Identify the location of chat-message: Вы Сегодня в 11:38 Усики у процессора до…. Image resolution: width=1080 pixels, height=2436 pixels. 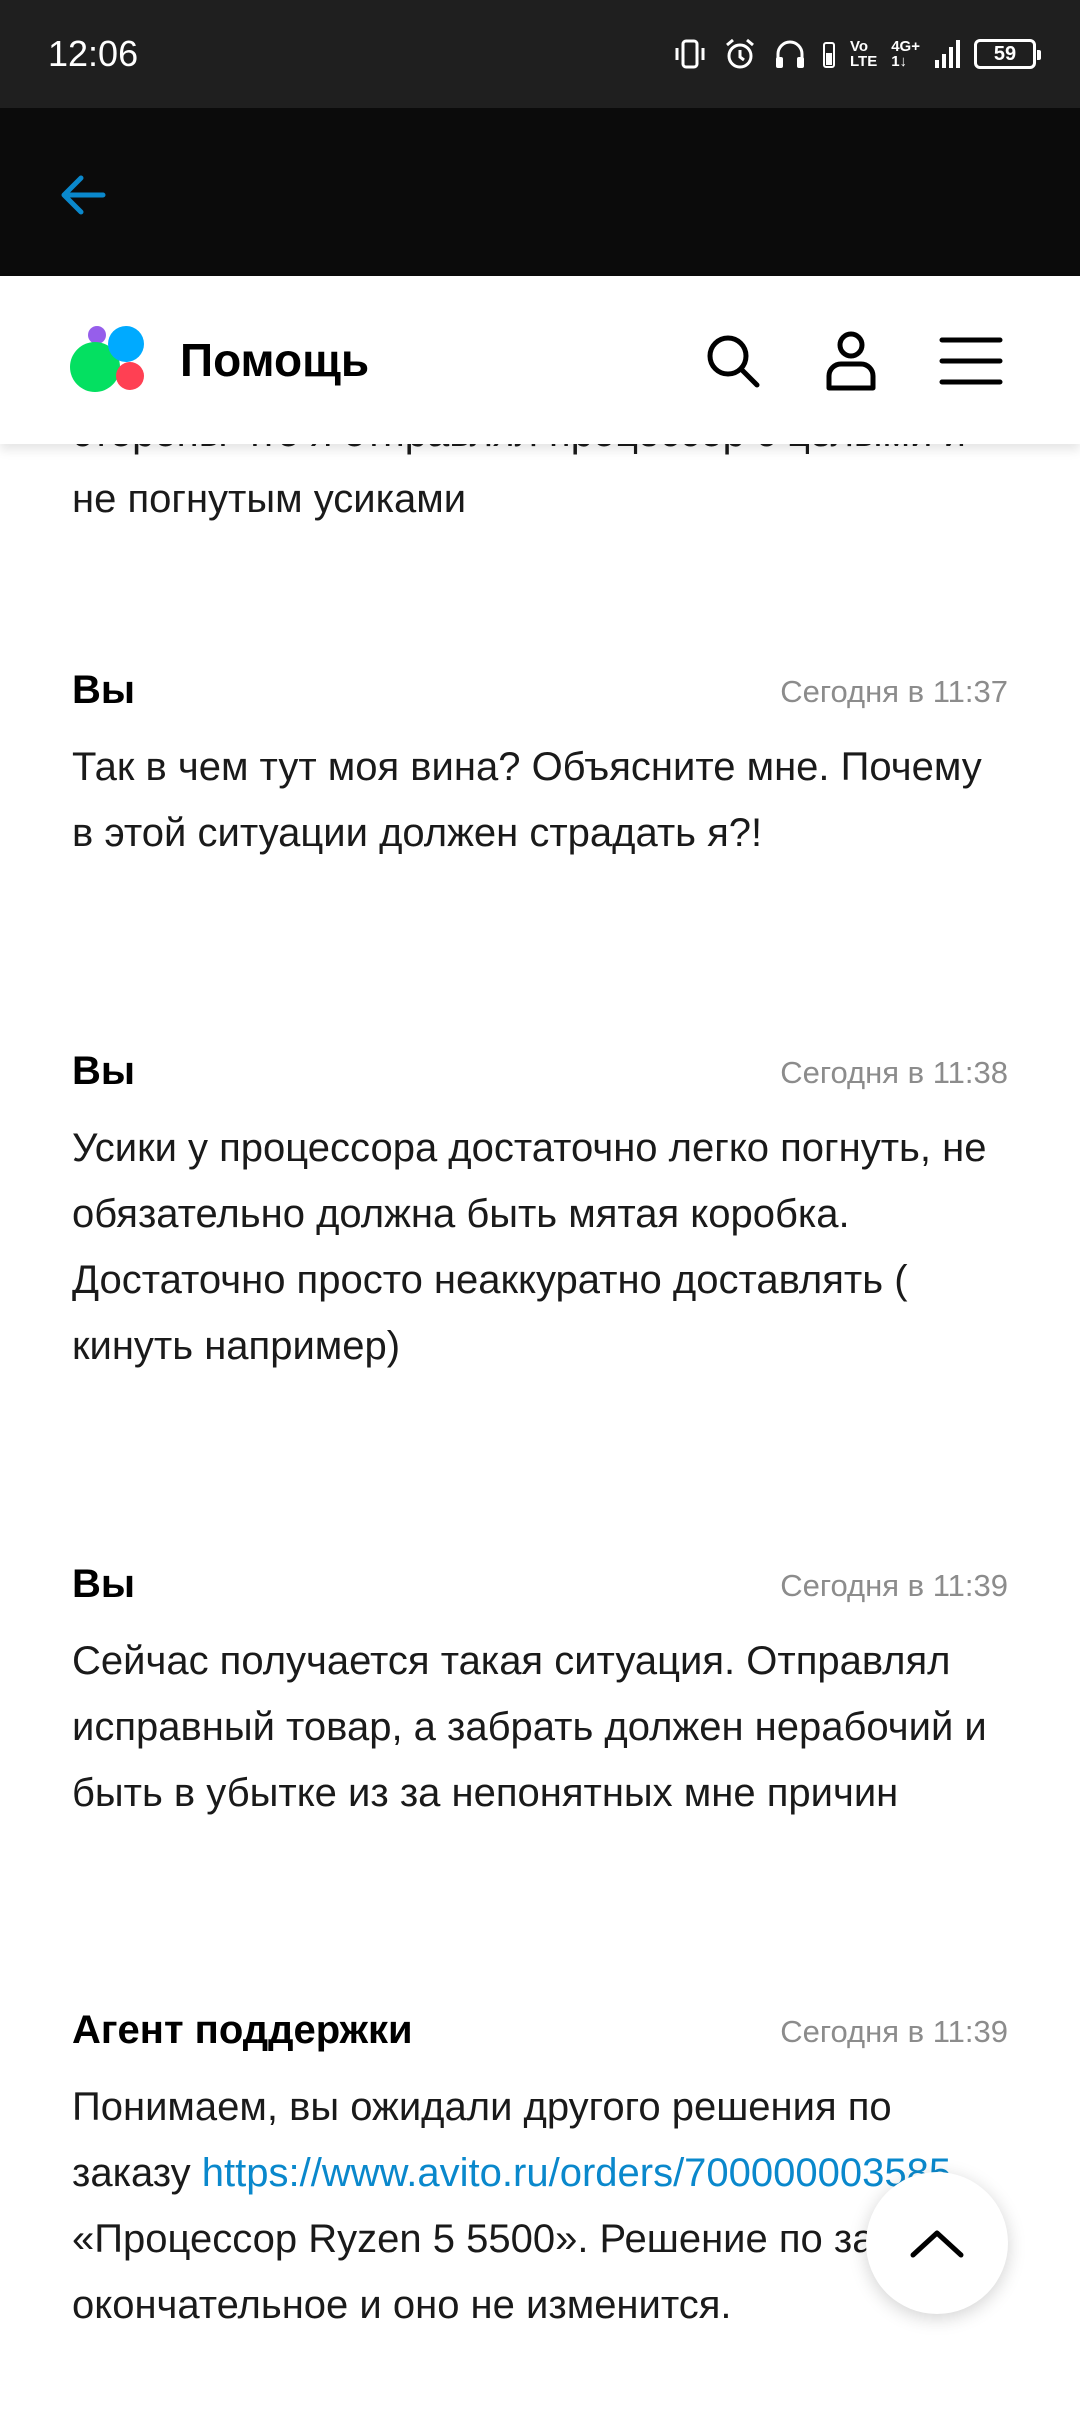
(540, 1211).